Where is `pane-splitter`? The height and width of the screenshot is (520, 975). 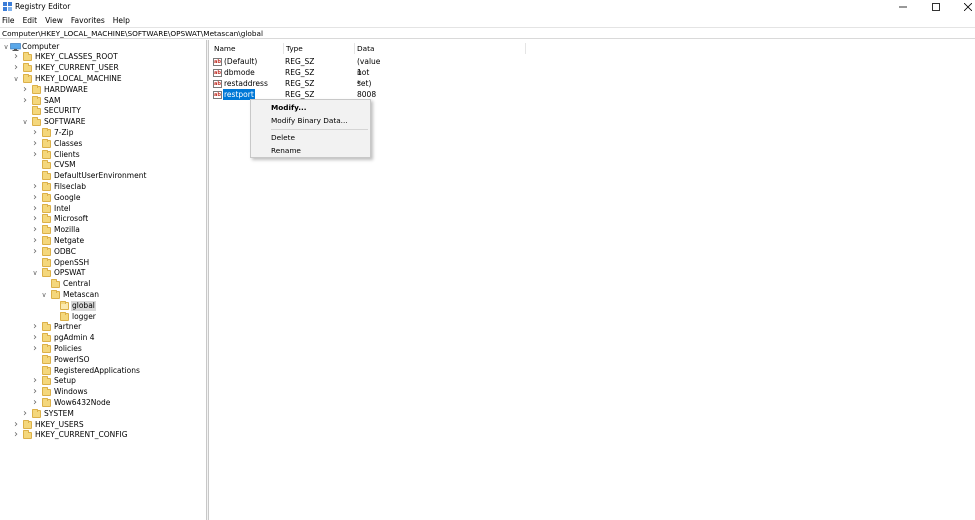 pane-splitter is located at coordinates (207, 280).